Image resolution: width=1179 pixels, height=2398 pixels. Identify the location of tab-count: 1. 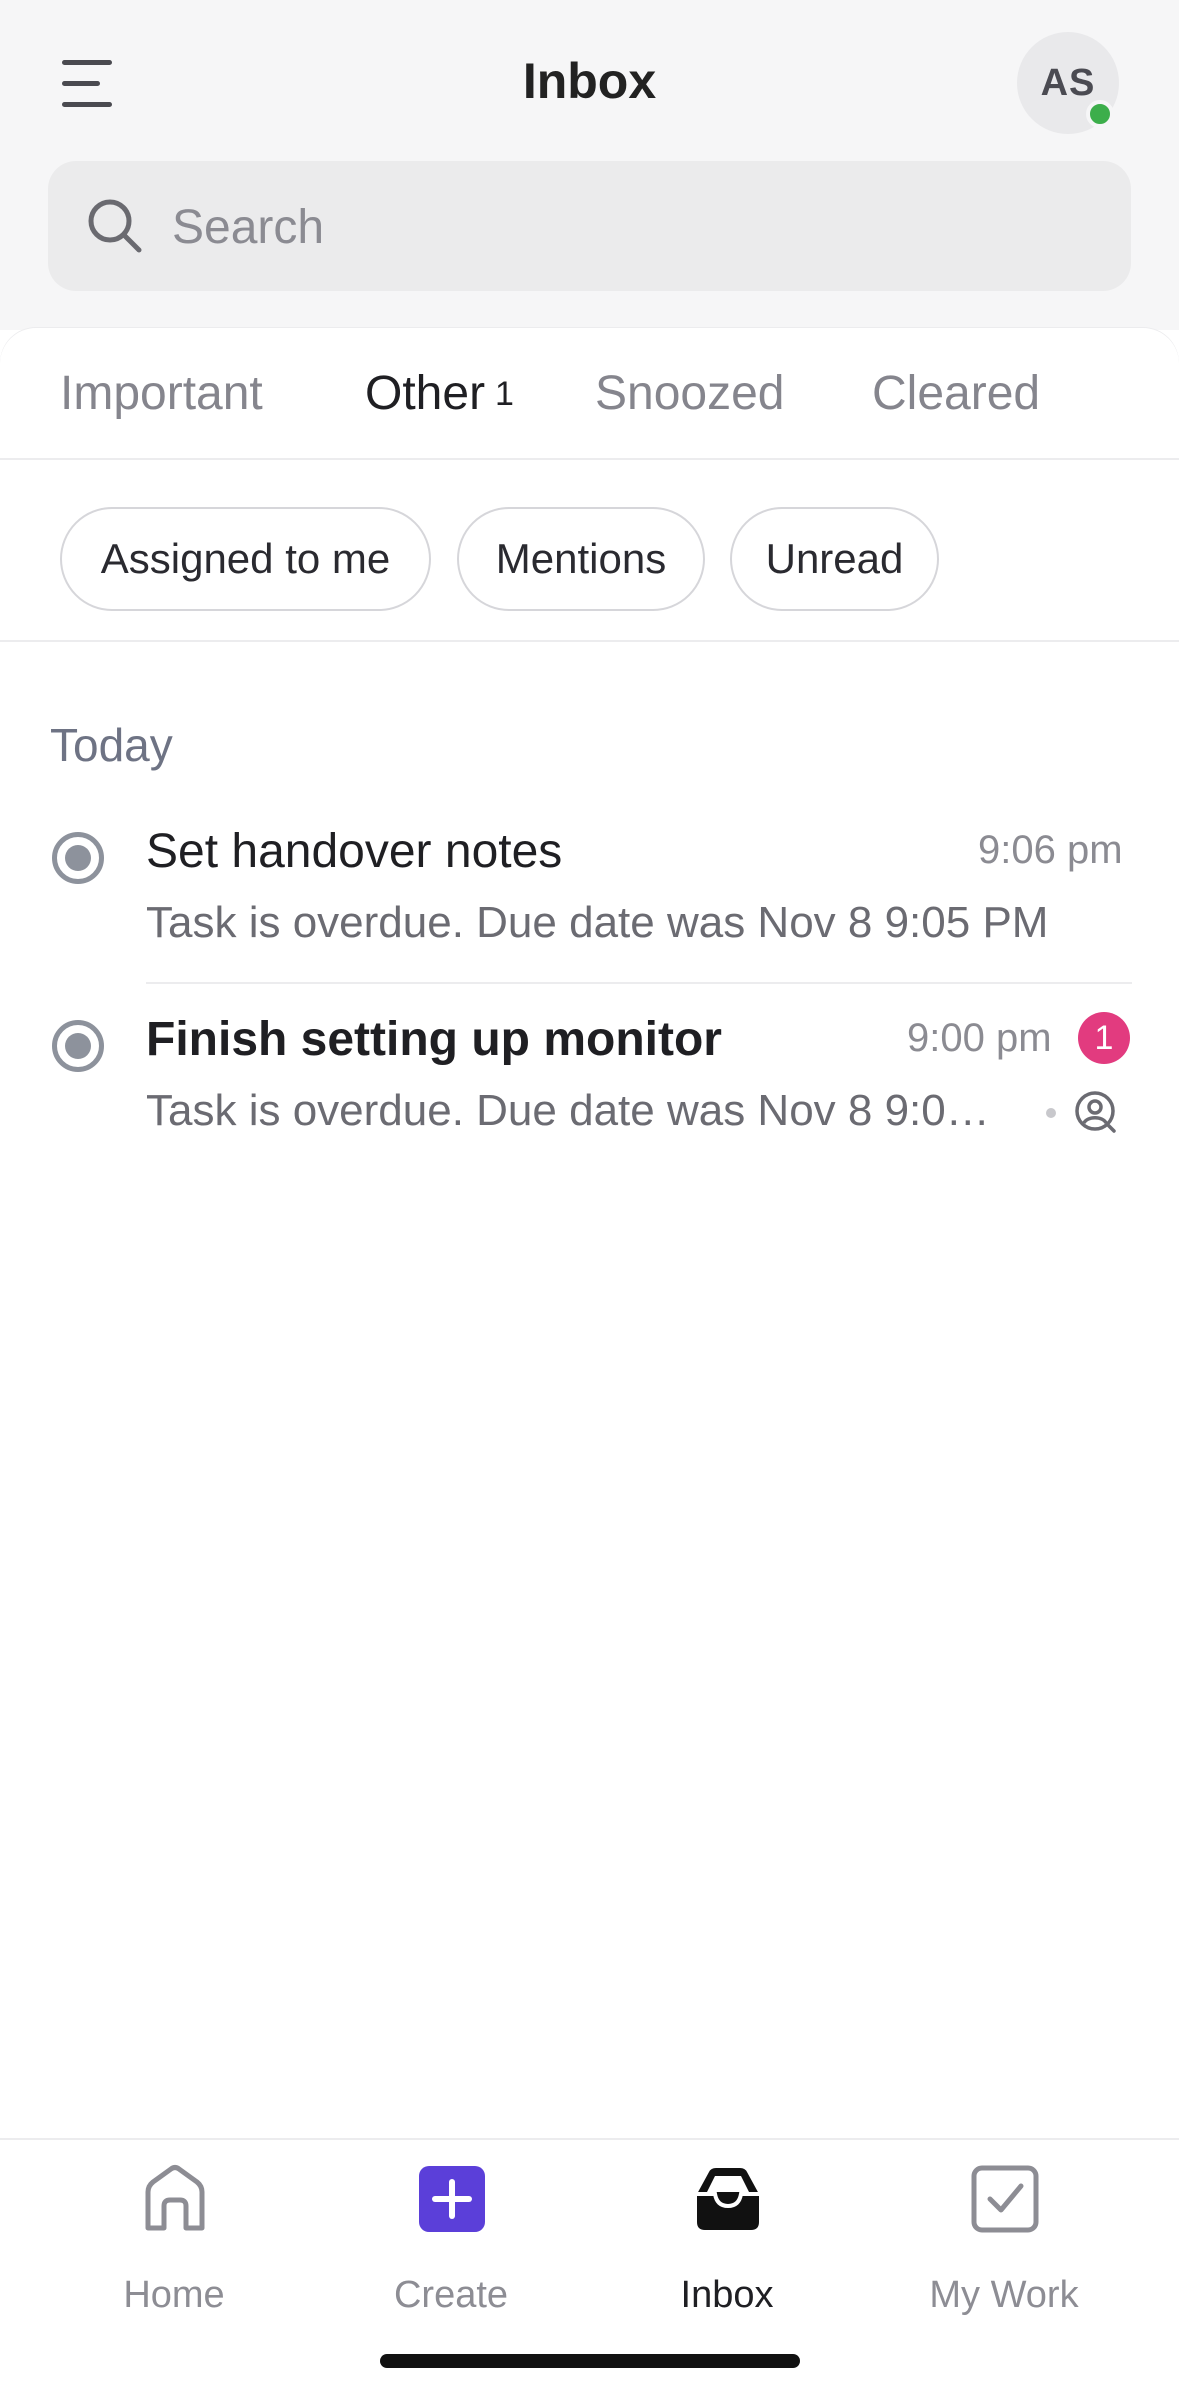
(504, 394).